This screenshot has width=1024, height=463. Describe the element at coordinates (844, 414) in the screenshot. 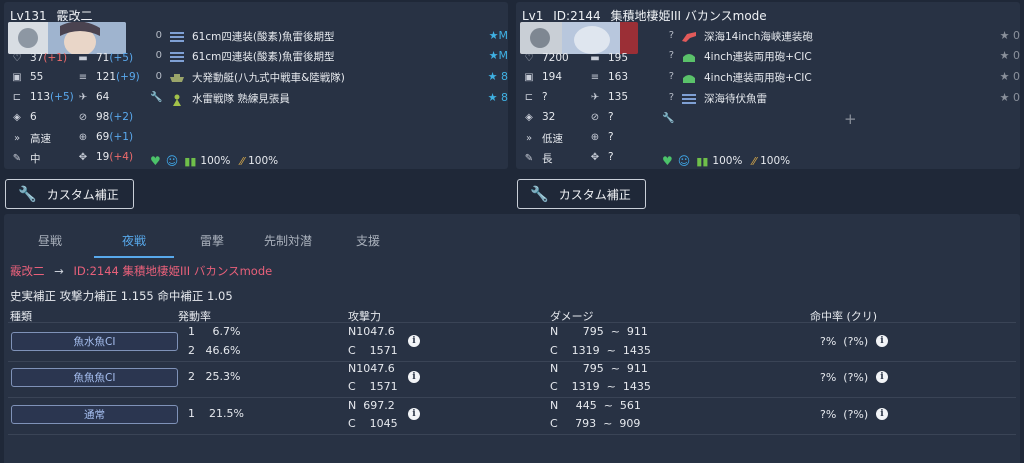

I see `hit-value: ?% (?%)` at that location.